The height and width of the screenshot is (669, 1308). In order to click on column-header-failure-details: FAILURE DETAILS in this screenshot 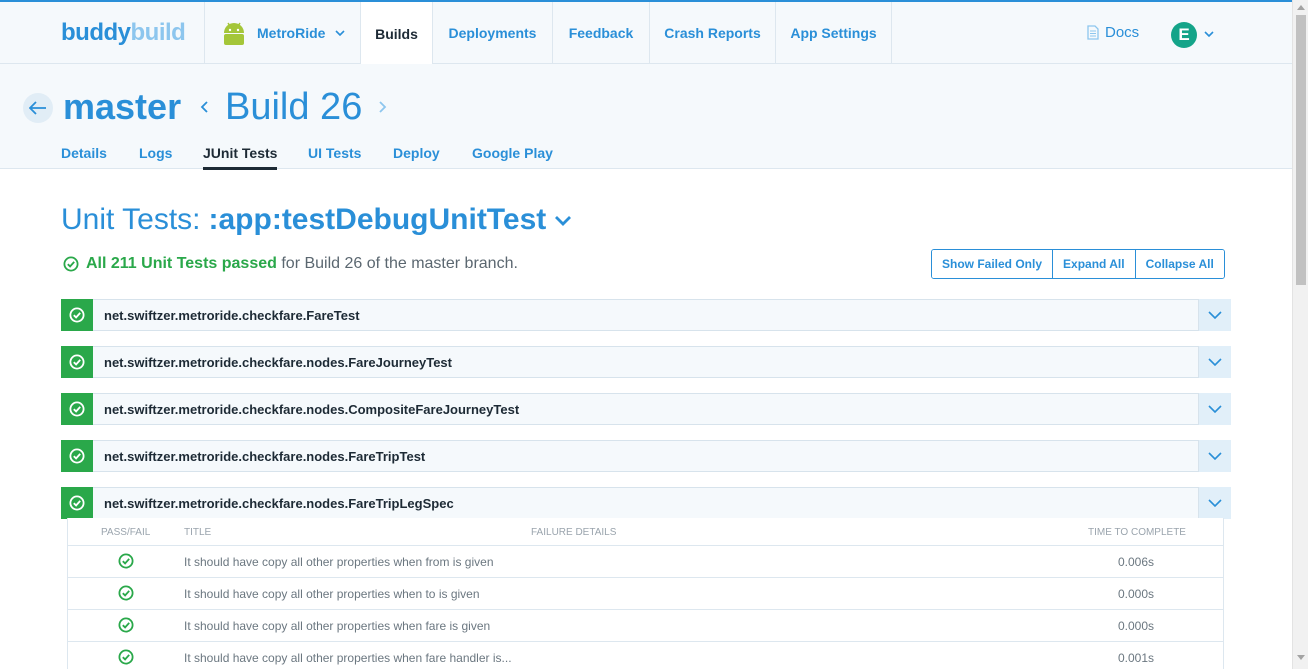, I will do `click(574, 532)`.